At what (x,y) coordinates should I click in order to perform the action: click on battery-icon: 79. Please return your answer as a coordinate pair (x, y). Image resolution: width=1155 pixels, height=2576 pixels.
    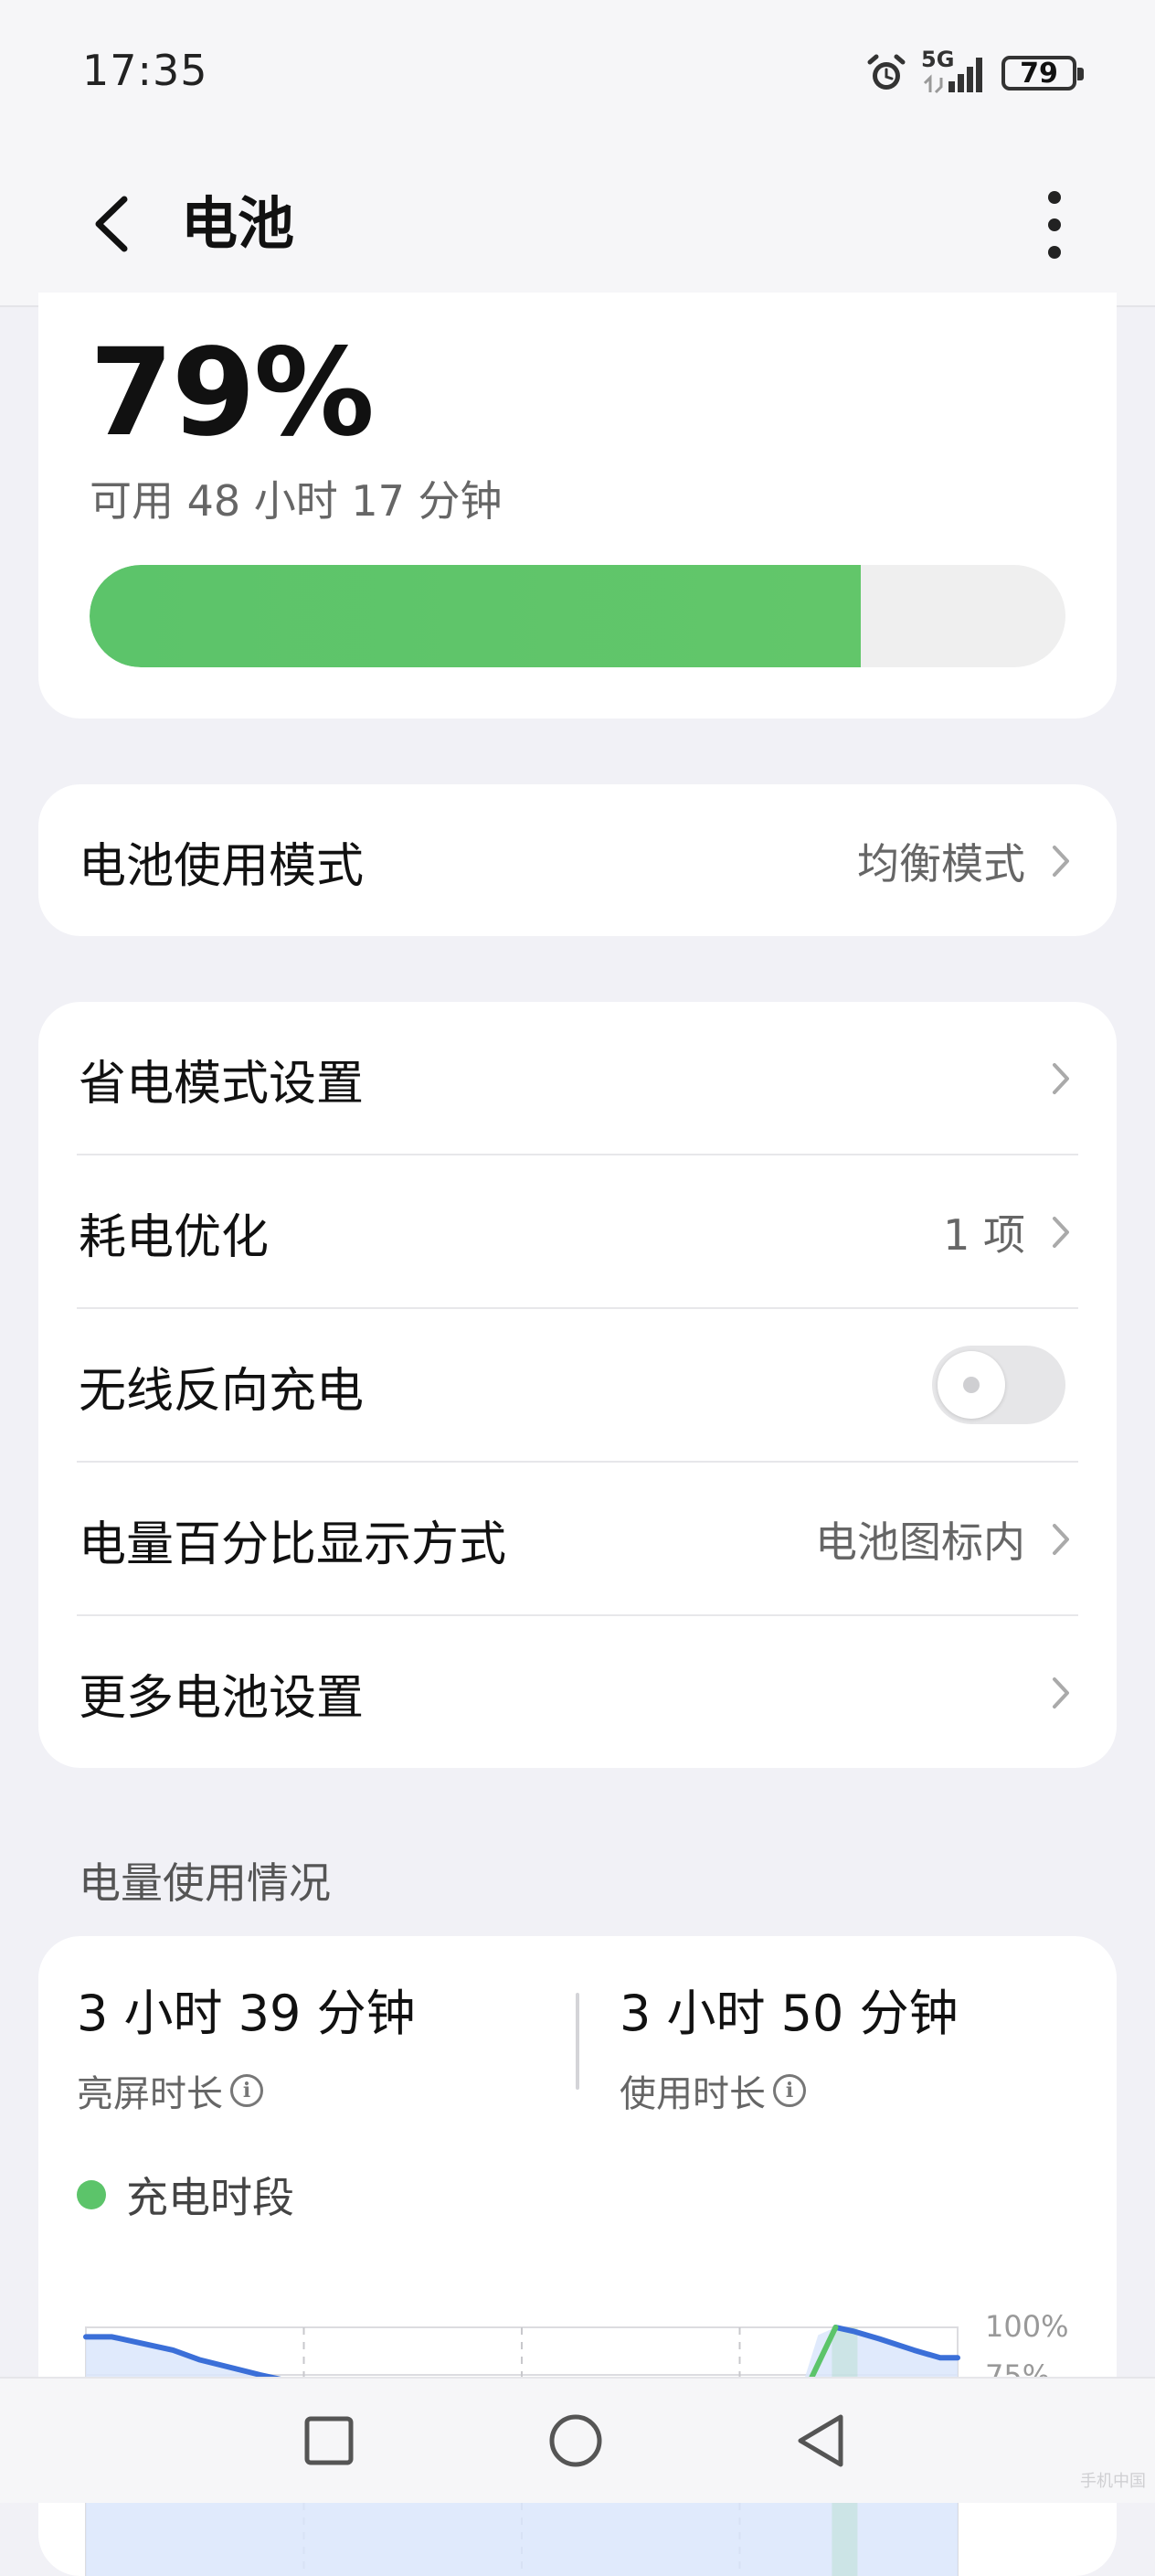
    Looking at the image, I should click on (1043, 73).